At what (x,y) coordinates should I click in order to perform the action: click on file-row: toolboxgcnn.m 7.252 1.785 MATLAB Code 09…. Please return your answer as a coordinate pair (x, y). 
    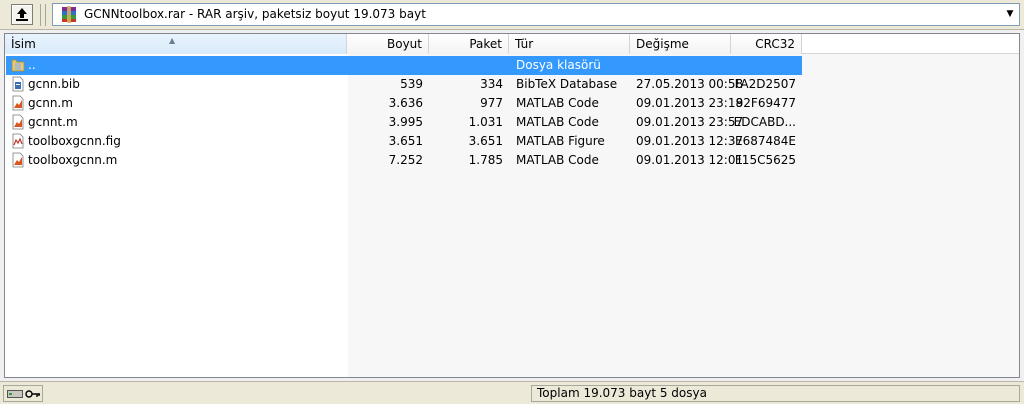
    Looking at the image, I should click on (404, 160).